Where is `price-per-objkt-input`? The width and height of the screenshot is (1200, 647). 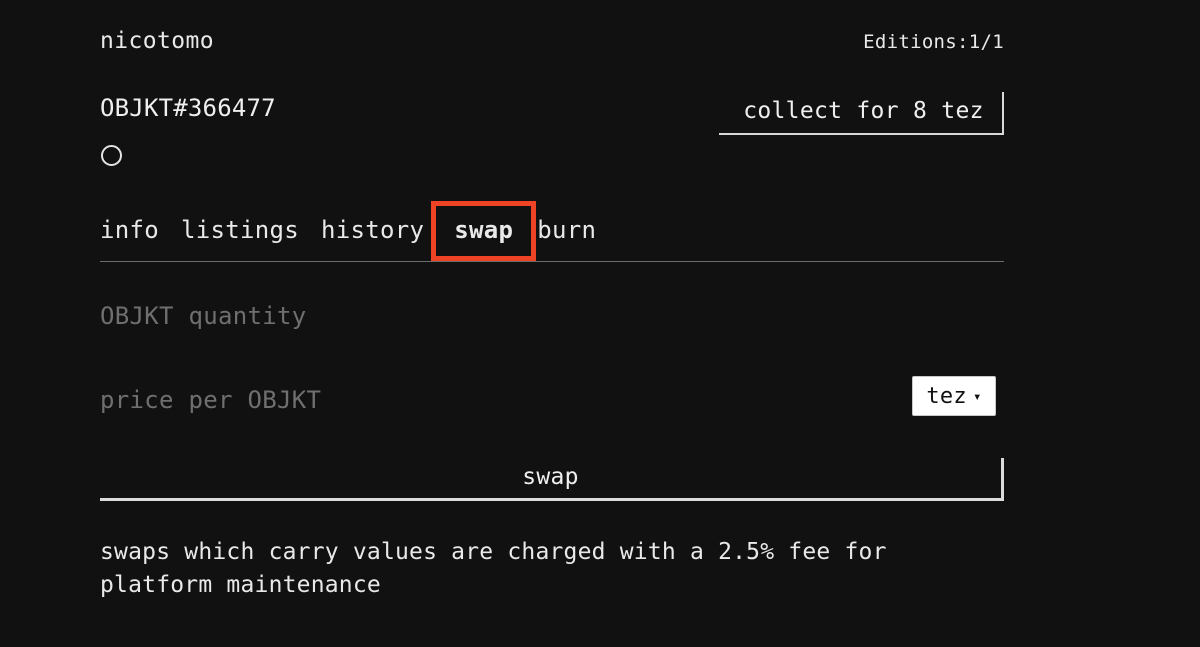
price-per-objkt-input is located at coordinates (552, 400).